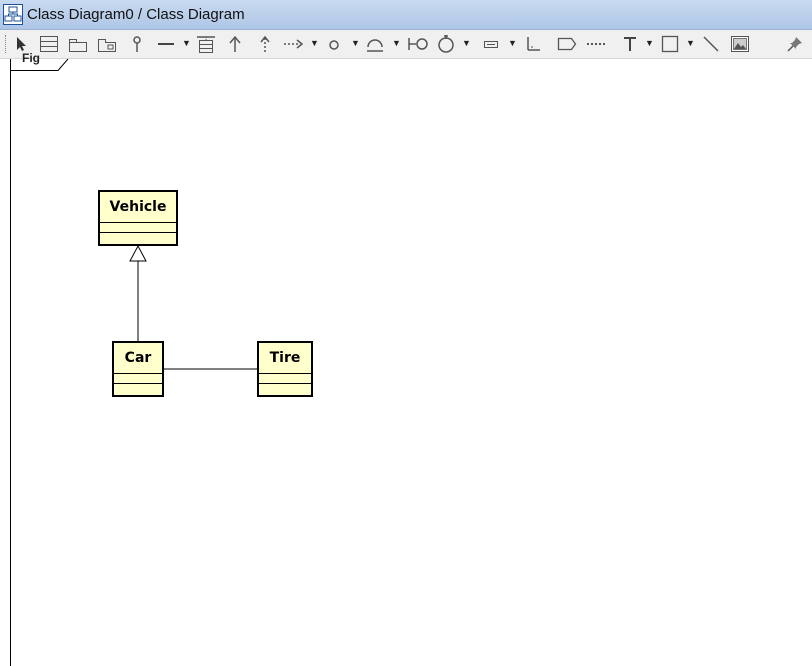 This screenshot has height=666, width=812. I want to click on association-dropdown-icon: ▼, so click(186, 43).